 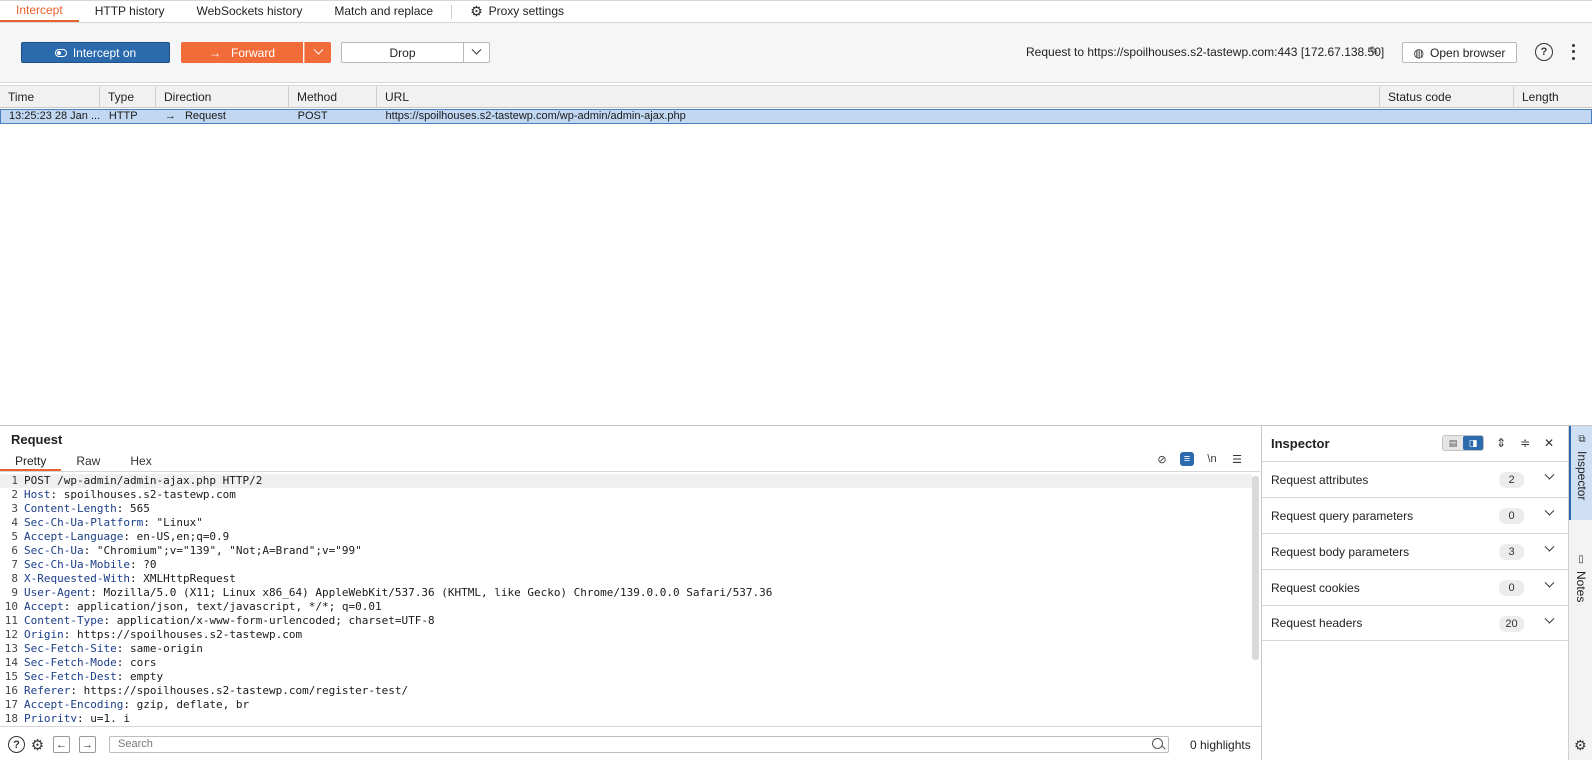 I want to click on line-number: 15, so click(x=11, y=676).